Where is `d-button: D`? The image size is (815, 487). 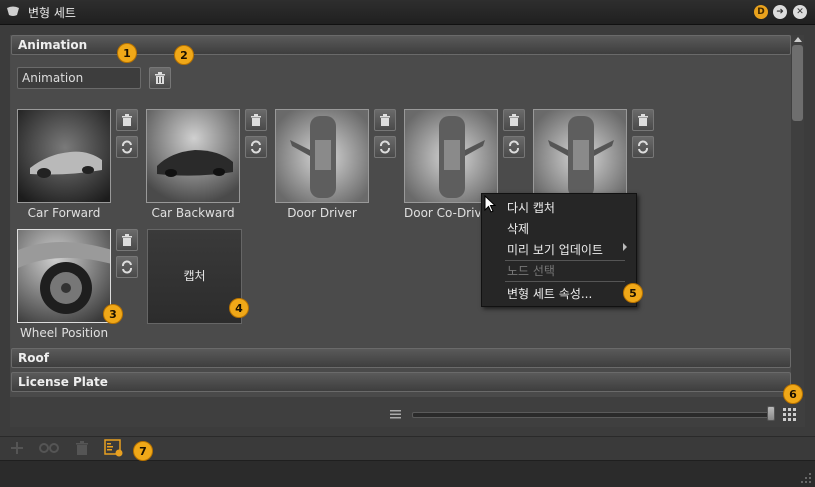
d-button: D is located at coordinates (761, 12).